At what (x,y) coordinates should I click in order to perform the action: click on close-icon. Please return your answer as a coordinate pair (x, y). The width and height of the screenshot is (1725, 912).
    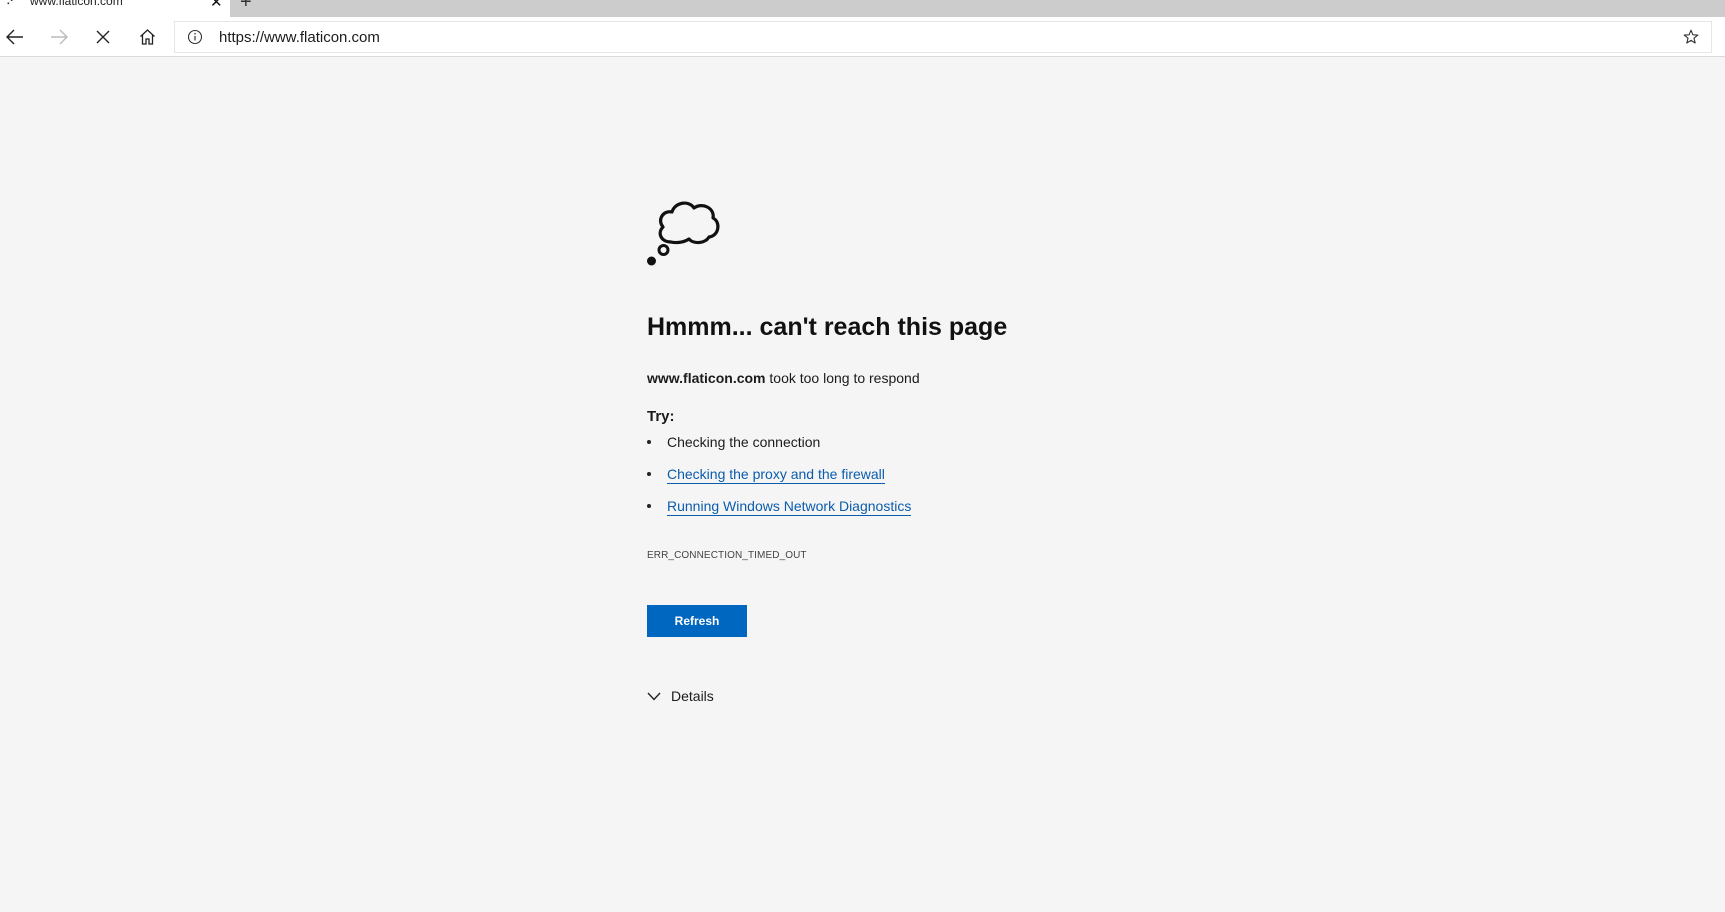
    Looking at the image, I should click on (103, 37).